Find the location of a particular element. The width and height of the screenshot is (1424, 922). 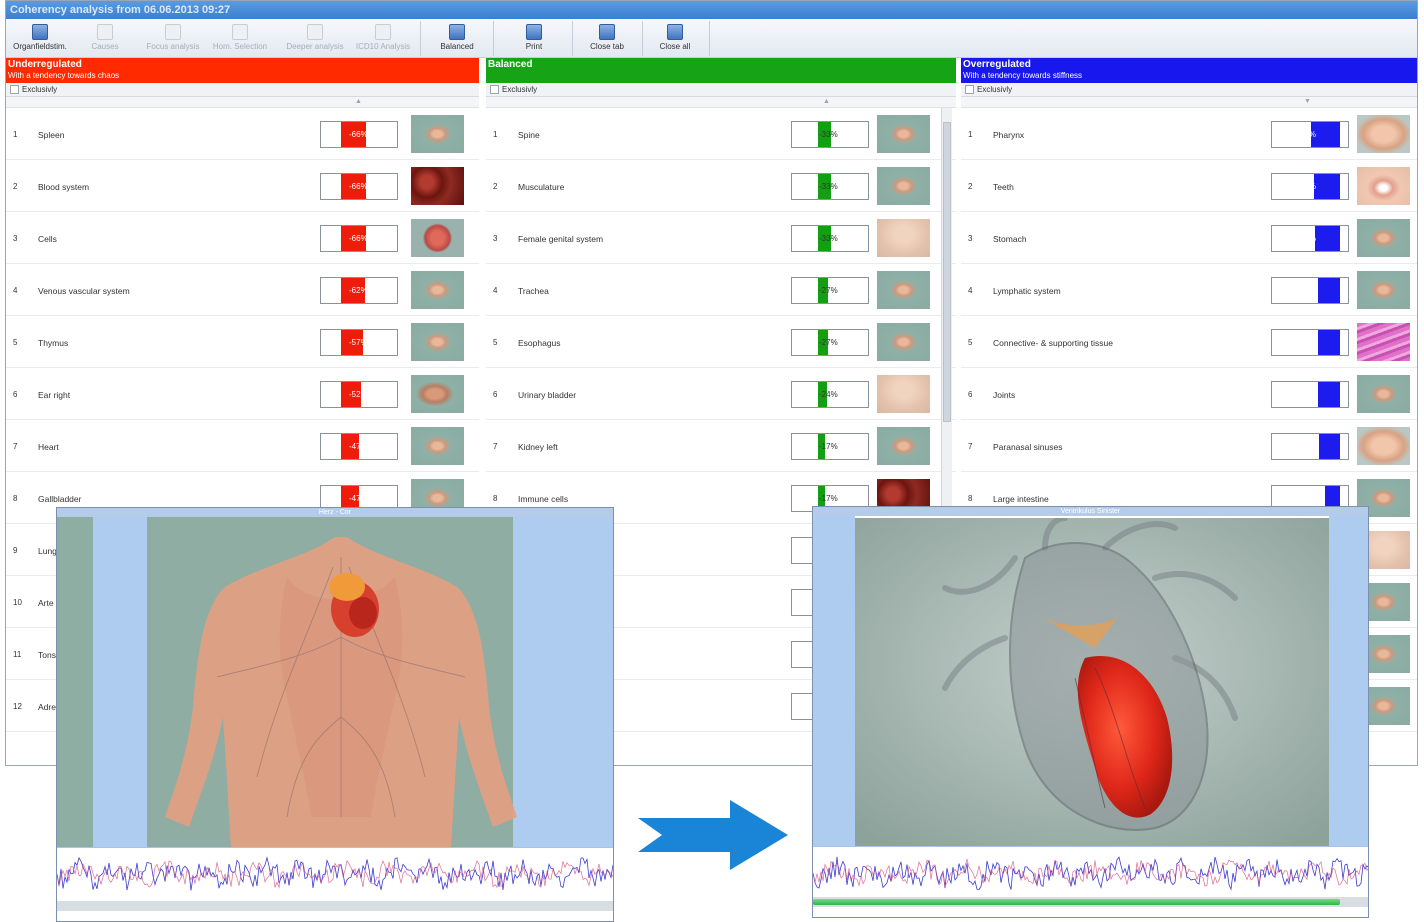

regulation-percent: -33% is located at coordinates (828, 186).